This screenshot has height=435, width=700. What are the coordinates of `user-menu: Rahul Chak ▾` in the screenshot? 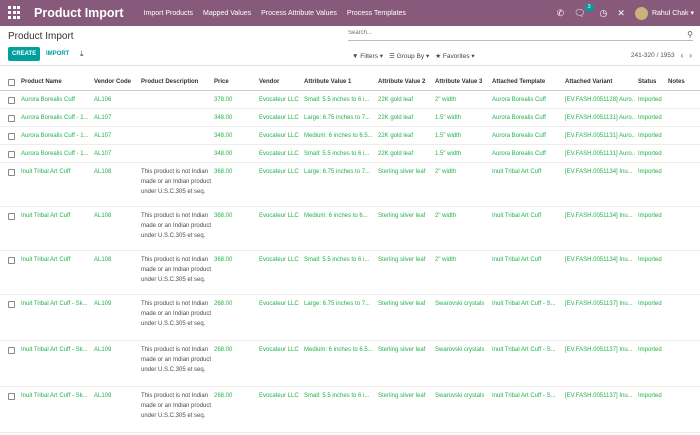 It's located at (673, 13).